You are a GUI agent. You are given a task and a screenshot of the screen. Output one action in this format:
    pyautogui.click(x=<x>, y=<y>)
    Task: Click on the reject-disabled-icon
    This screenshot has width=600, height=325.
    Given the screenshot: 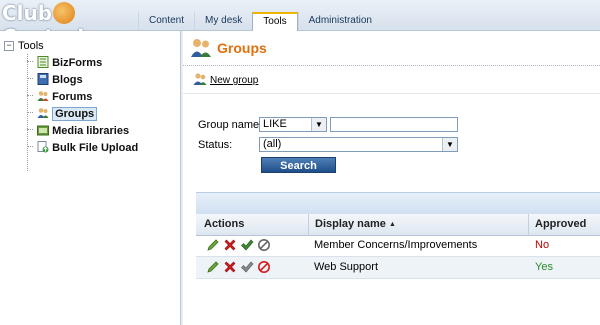 What is the action you would take?
    pyautogui.click(x=264, y=245)
    